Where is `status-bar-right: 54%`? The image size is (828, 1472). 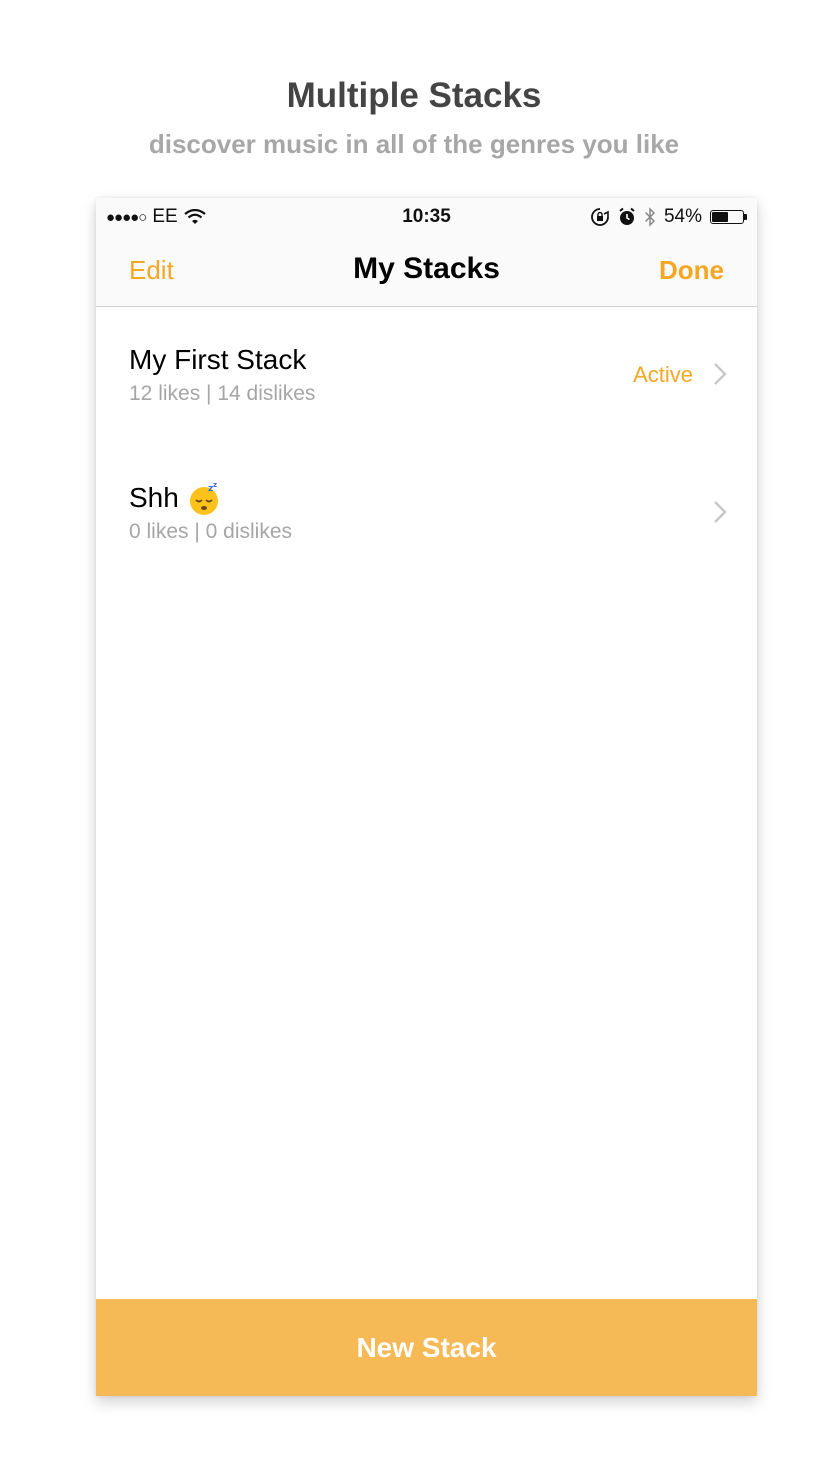
status-bar-right: 54% is located at coordinates (668, 217).